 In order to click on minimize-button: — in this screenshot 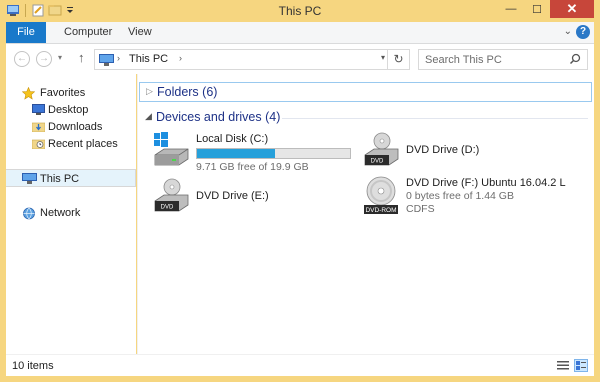, I will do `click(511, 9)`.